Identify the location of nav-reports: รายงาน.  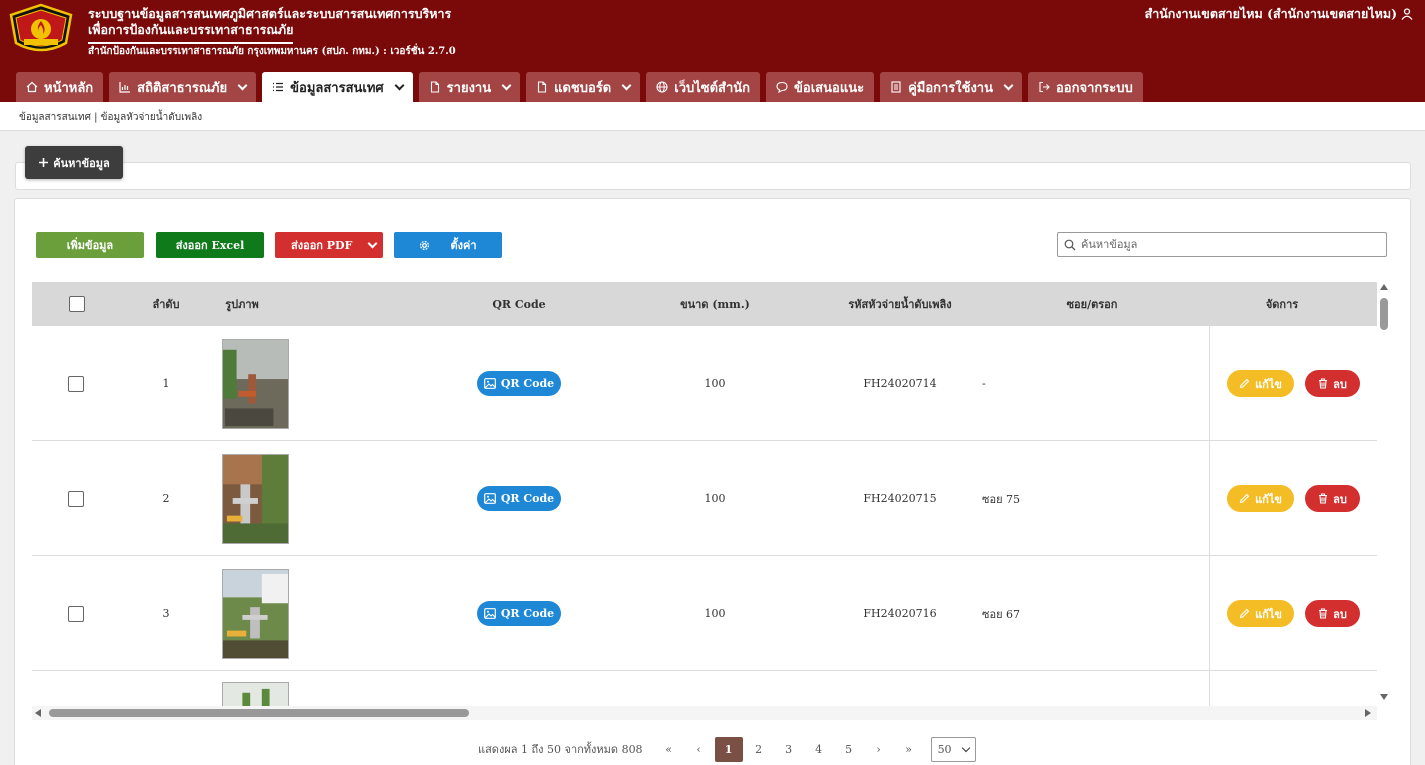
(469, 87).